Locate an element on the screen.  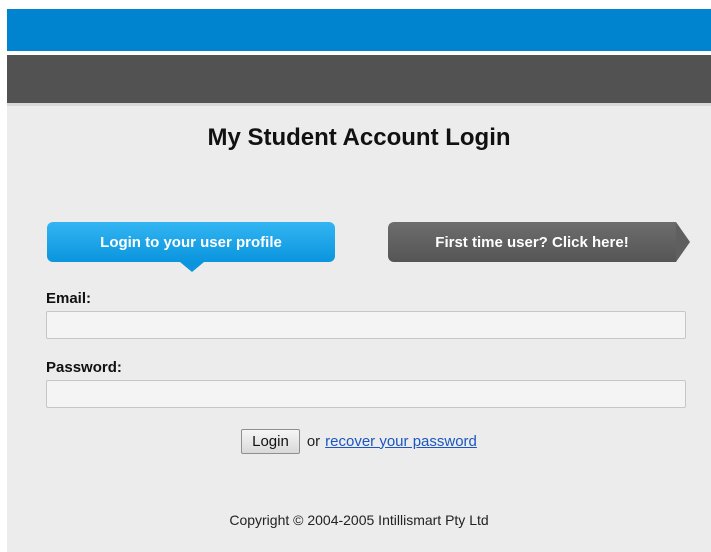
tab-first-time-label: First time user? Click here! is located at coordinates (532, 242).